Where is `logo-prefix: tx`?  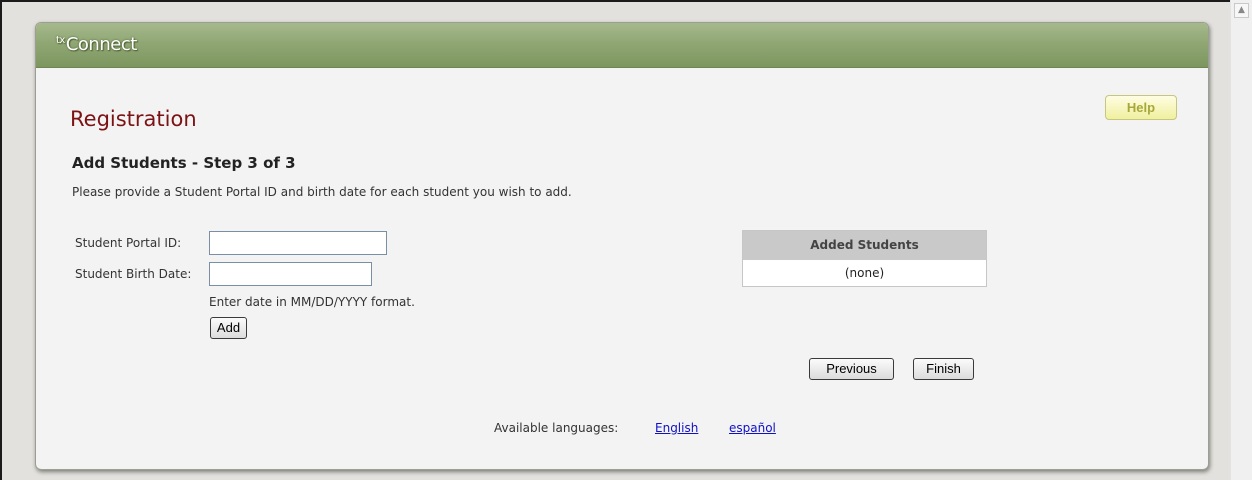 logo-prefix: tx is located at coordinates (60, 40).